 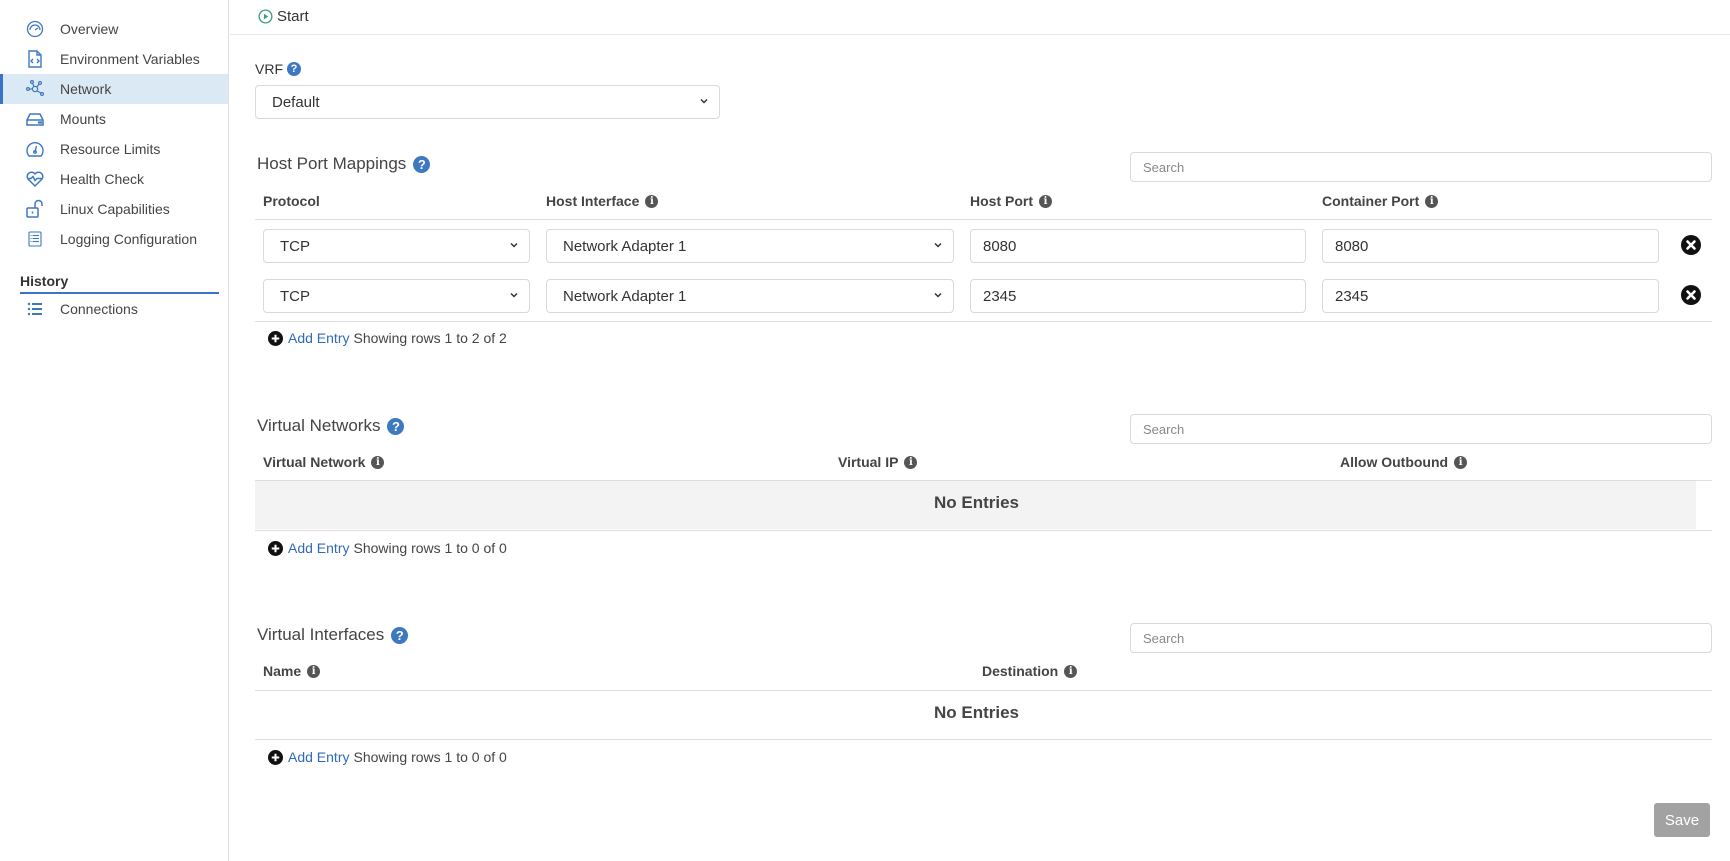 What do you see at coordinates (114, 209) in the screenshot?
I see `sidebar-item-linux-capabilities: Linux Capabilities` at bounding box center [114, 209].